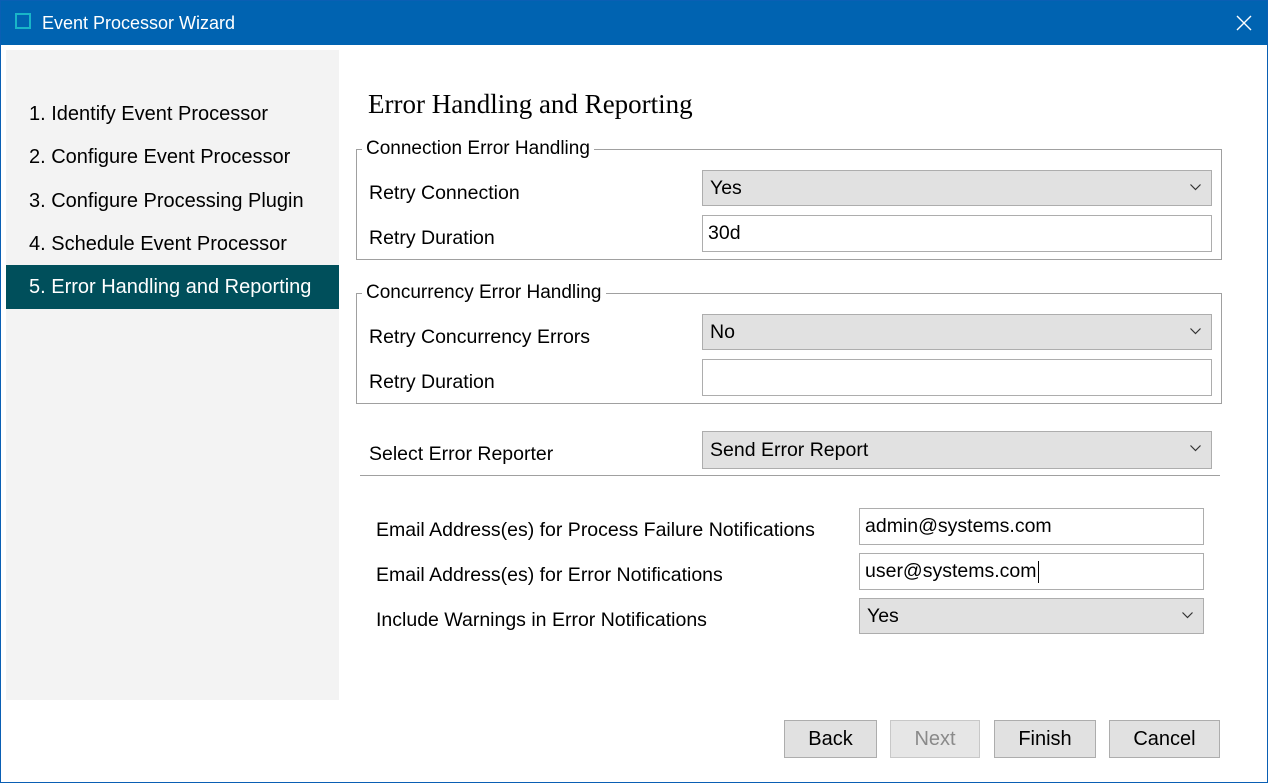  What do you see at coordinates (478, 149) in the screenshot?
I see `connection-error-legend: Connection Error Handling` at bounding box center [478, 149].